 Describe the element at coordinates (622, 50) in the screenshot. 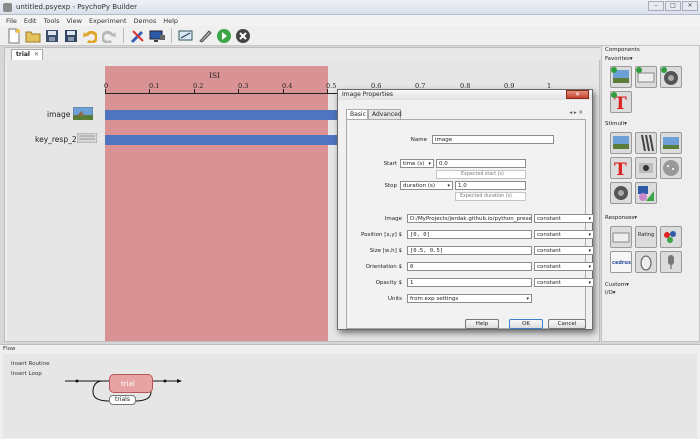

I see `components-panel-title: Components` at that location.